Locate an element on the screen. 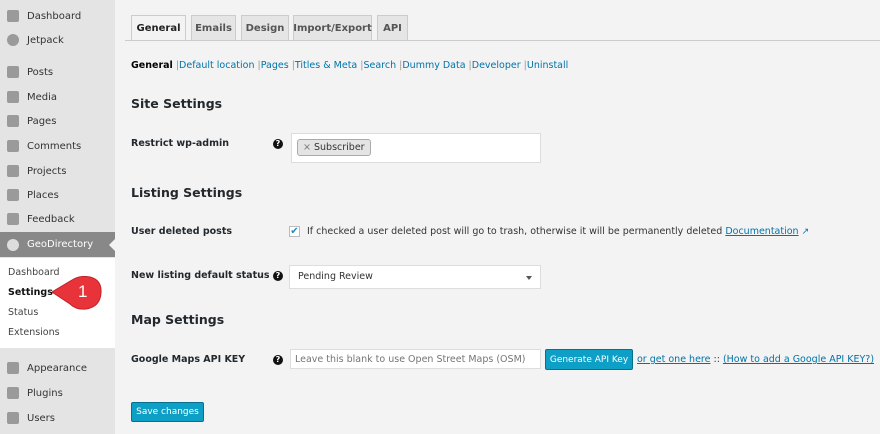 The height and width of the screenshot is (434, 880). callout-shape is located at coordinates (76, 292).